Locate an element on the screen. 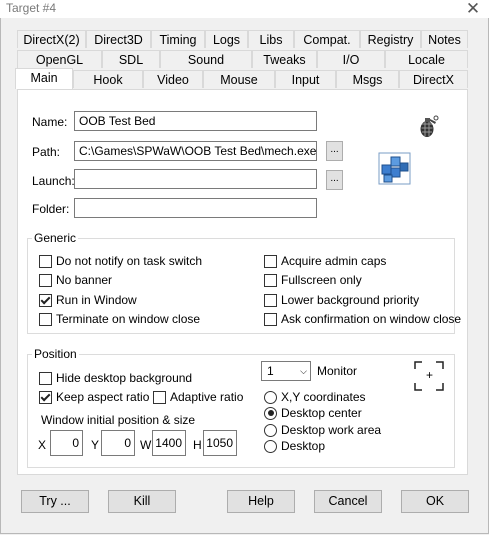  crosshair-icon: + is located at coordinates (429, 376).